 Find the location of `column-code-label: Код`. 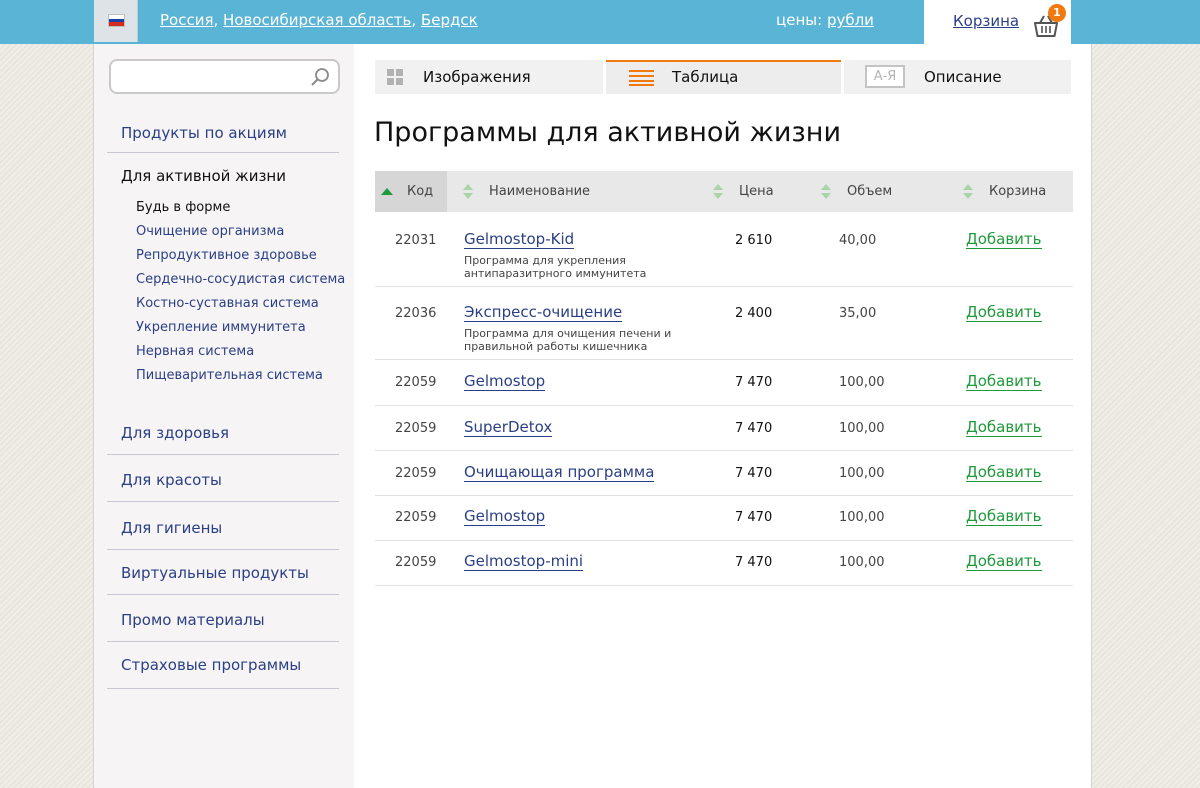

column-code-label: Код is located at coordinates (420, 191).